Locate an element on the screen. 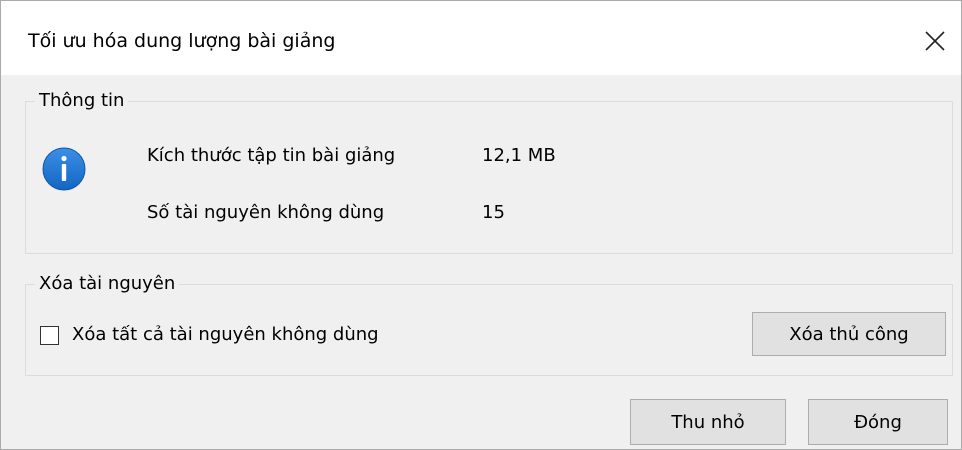 This screenshot has height=450, width=962. unused-resources-value: 15 is located at coordinates (493, 212).